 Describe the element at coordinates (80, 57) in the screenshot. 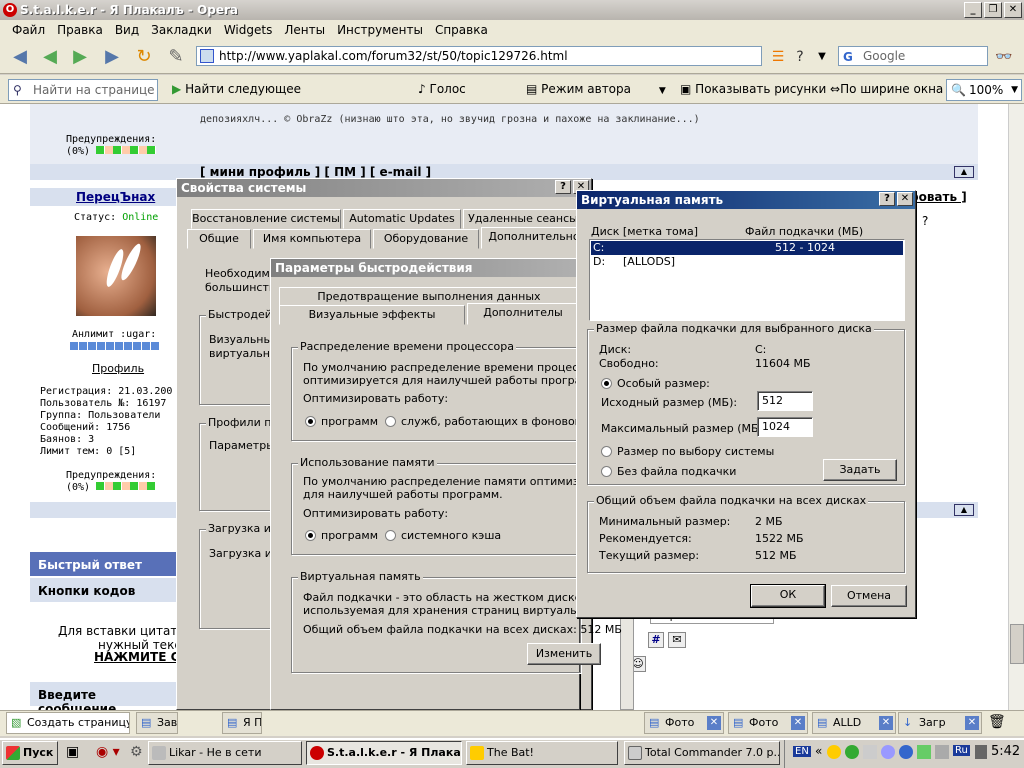

I see `forward-icon: ▶` at that location.